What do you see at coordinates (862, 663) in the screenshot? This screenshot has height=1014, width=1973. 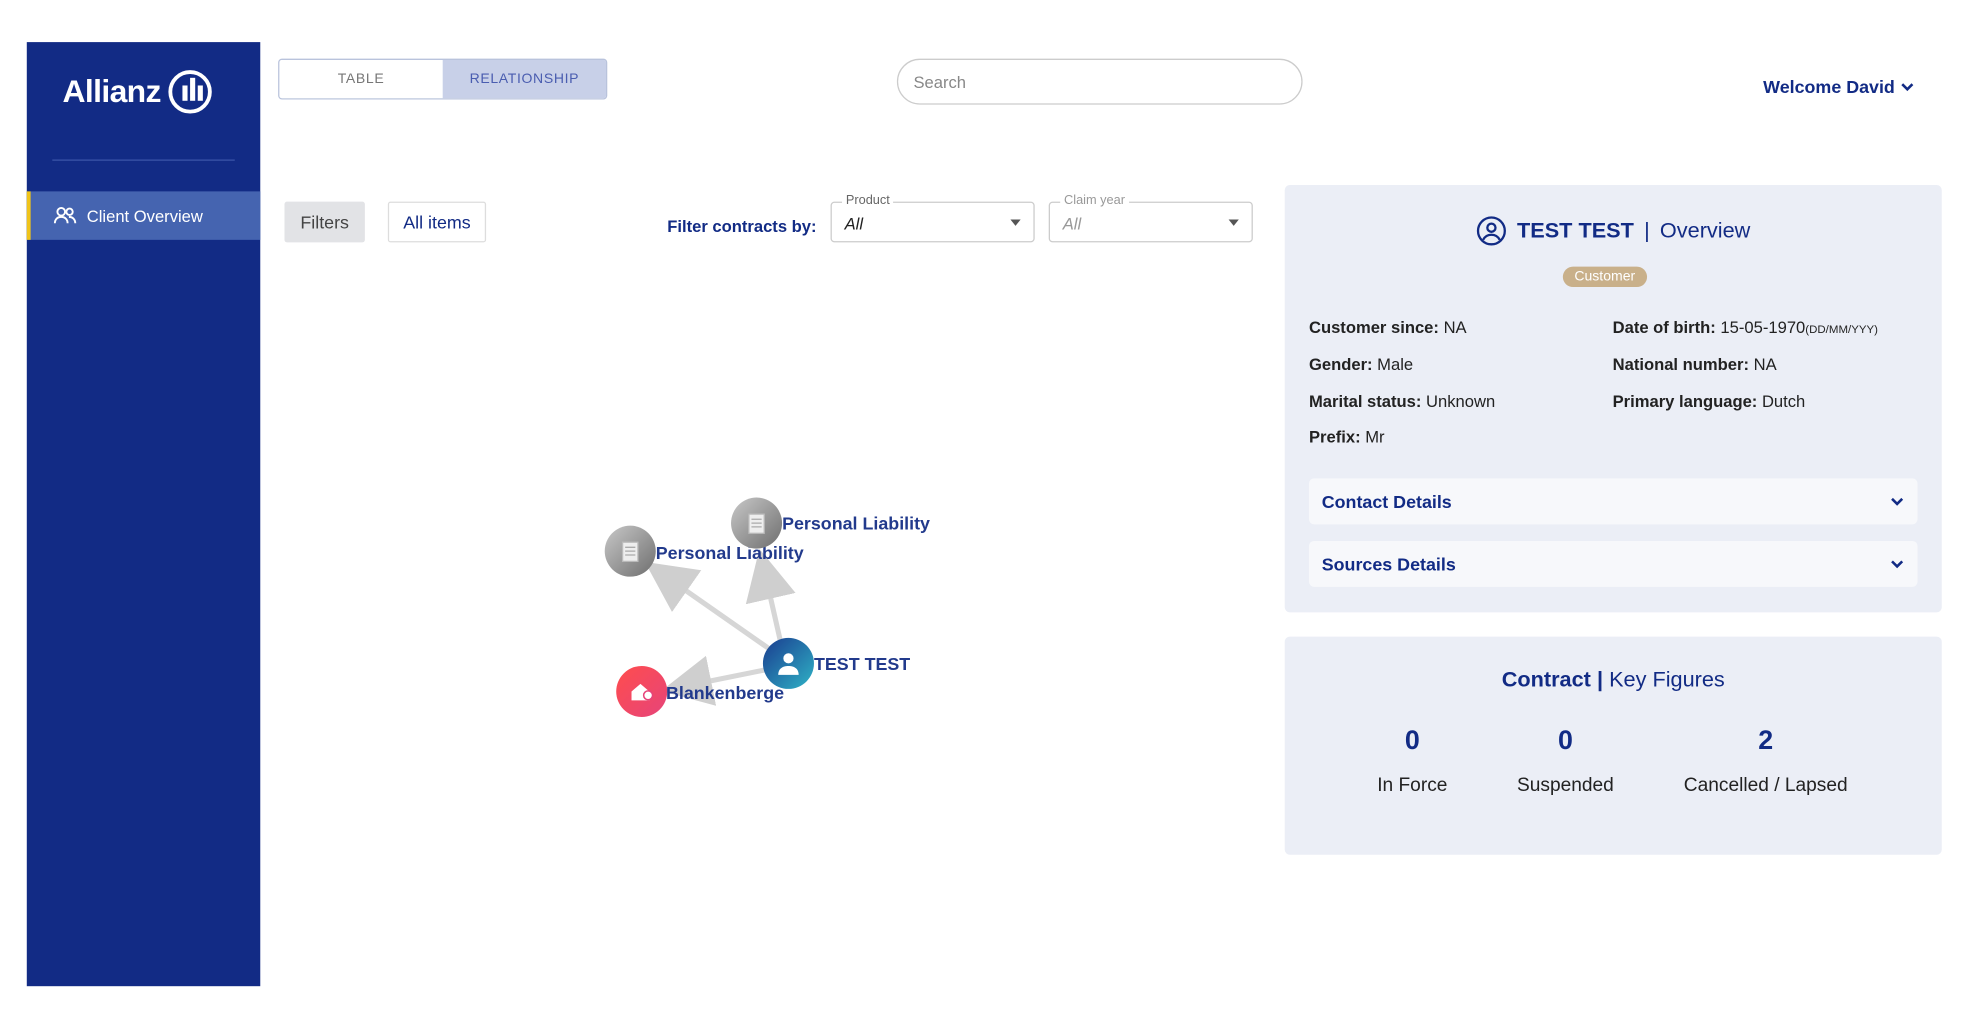 I see `graph-node-label: TEST TEST` at bounding box center [862, 663].